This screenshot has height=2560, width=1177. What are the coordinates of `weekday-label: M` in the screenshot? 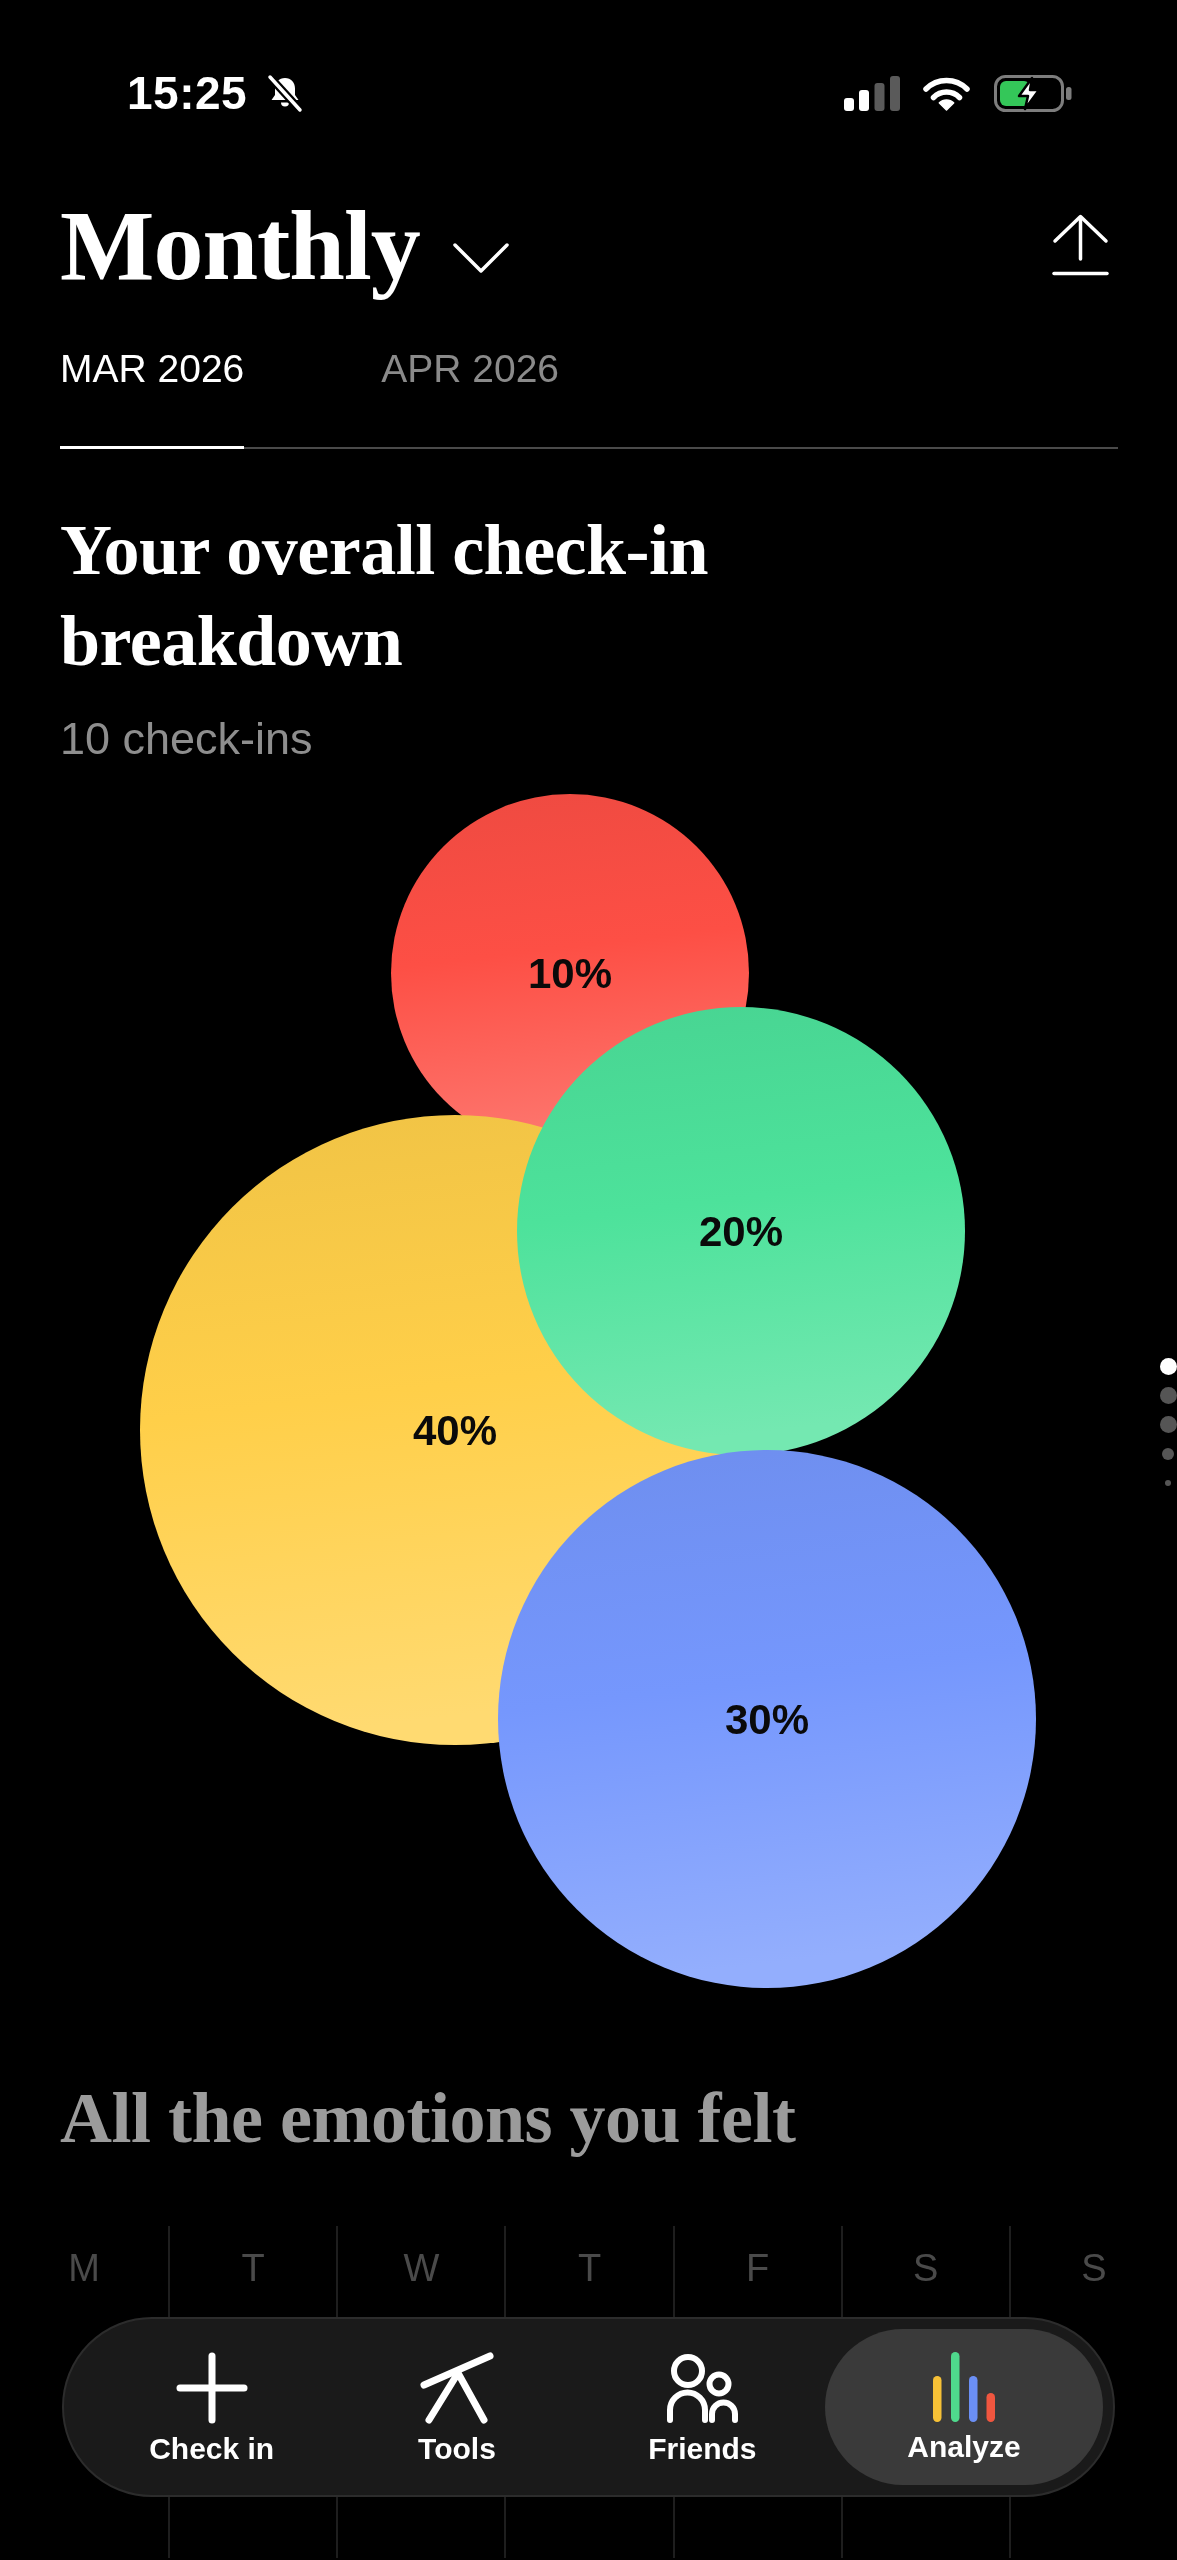 It's located at (84, 2268).